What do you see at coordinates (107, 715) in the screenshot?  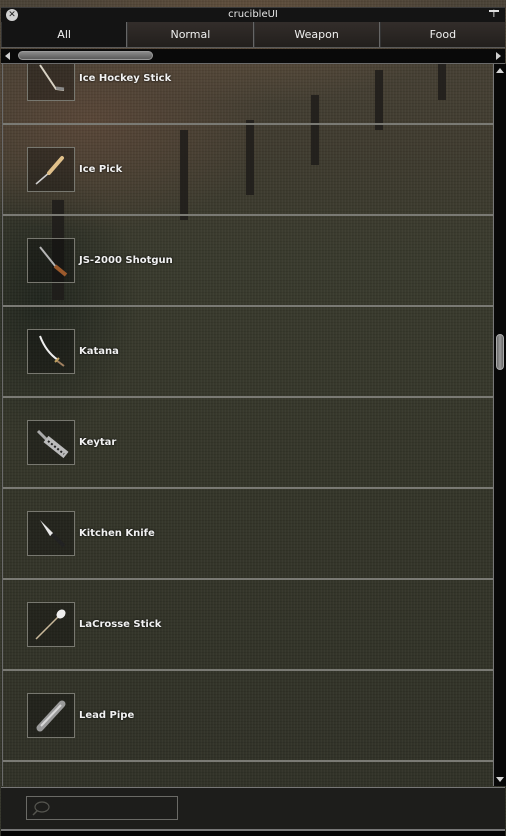 I see `item-name: Lead Pipe` at bounding box center [107, 715].